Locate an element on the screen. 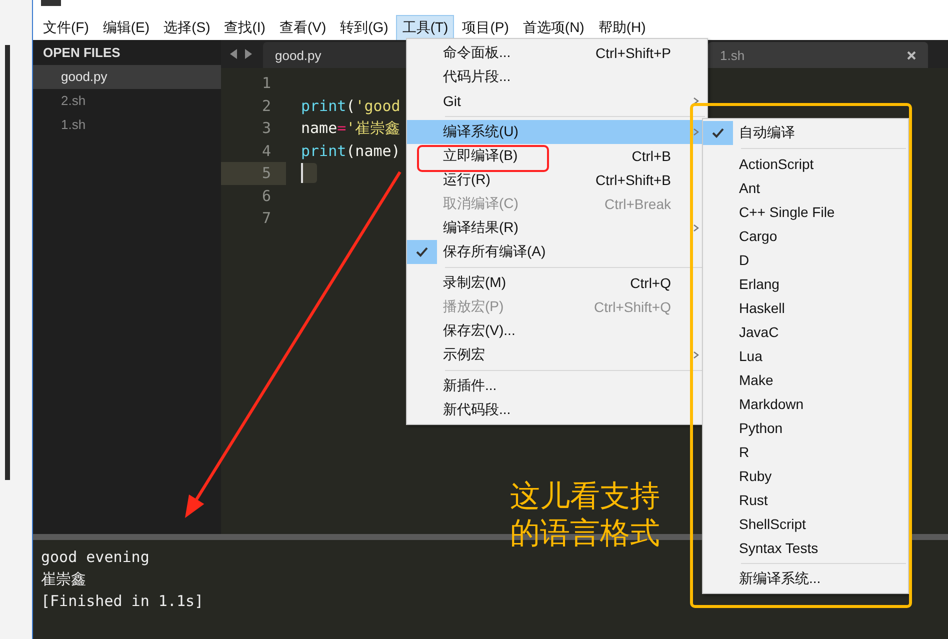 The image size is (948, 639). file-item: 2.sh is located at coordinates (127, 101).